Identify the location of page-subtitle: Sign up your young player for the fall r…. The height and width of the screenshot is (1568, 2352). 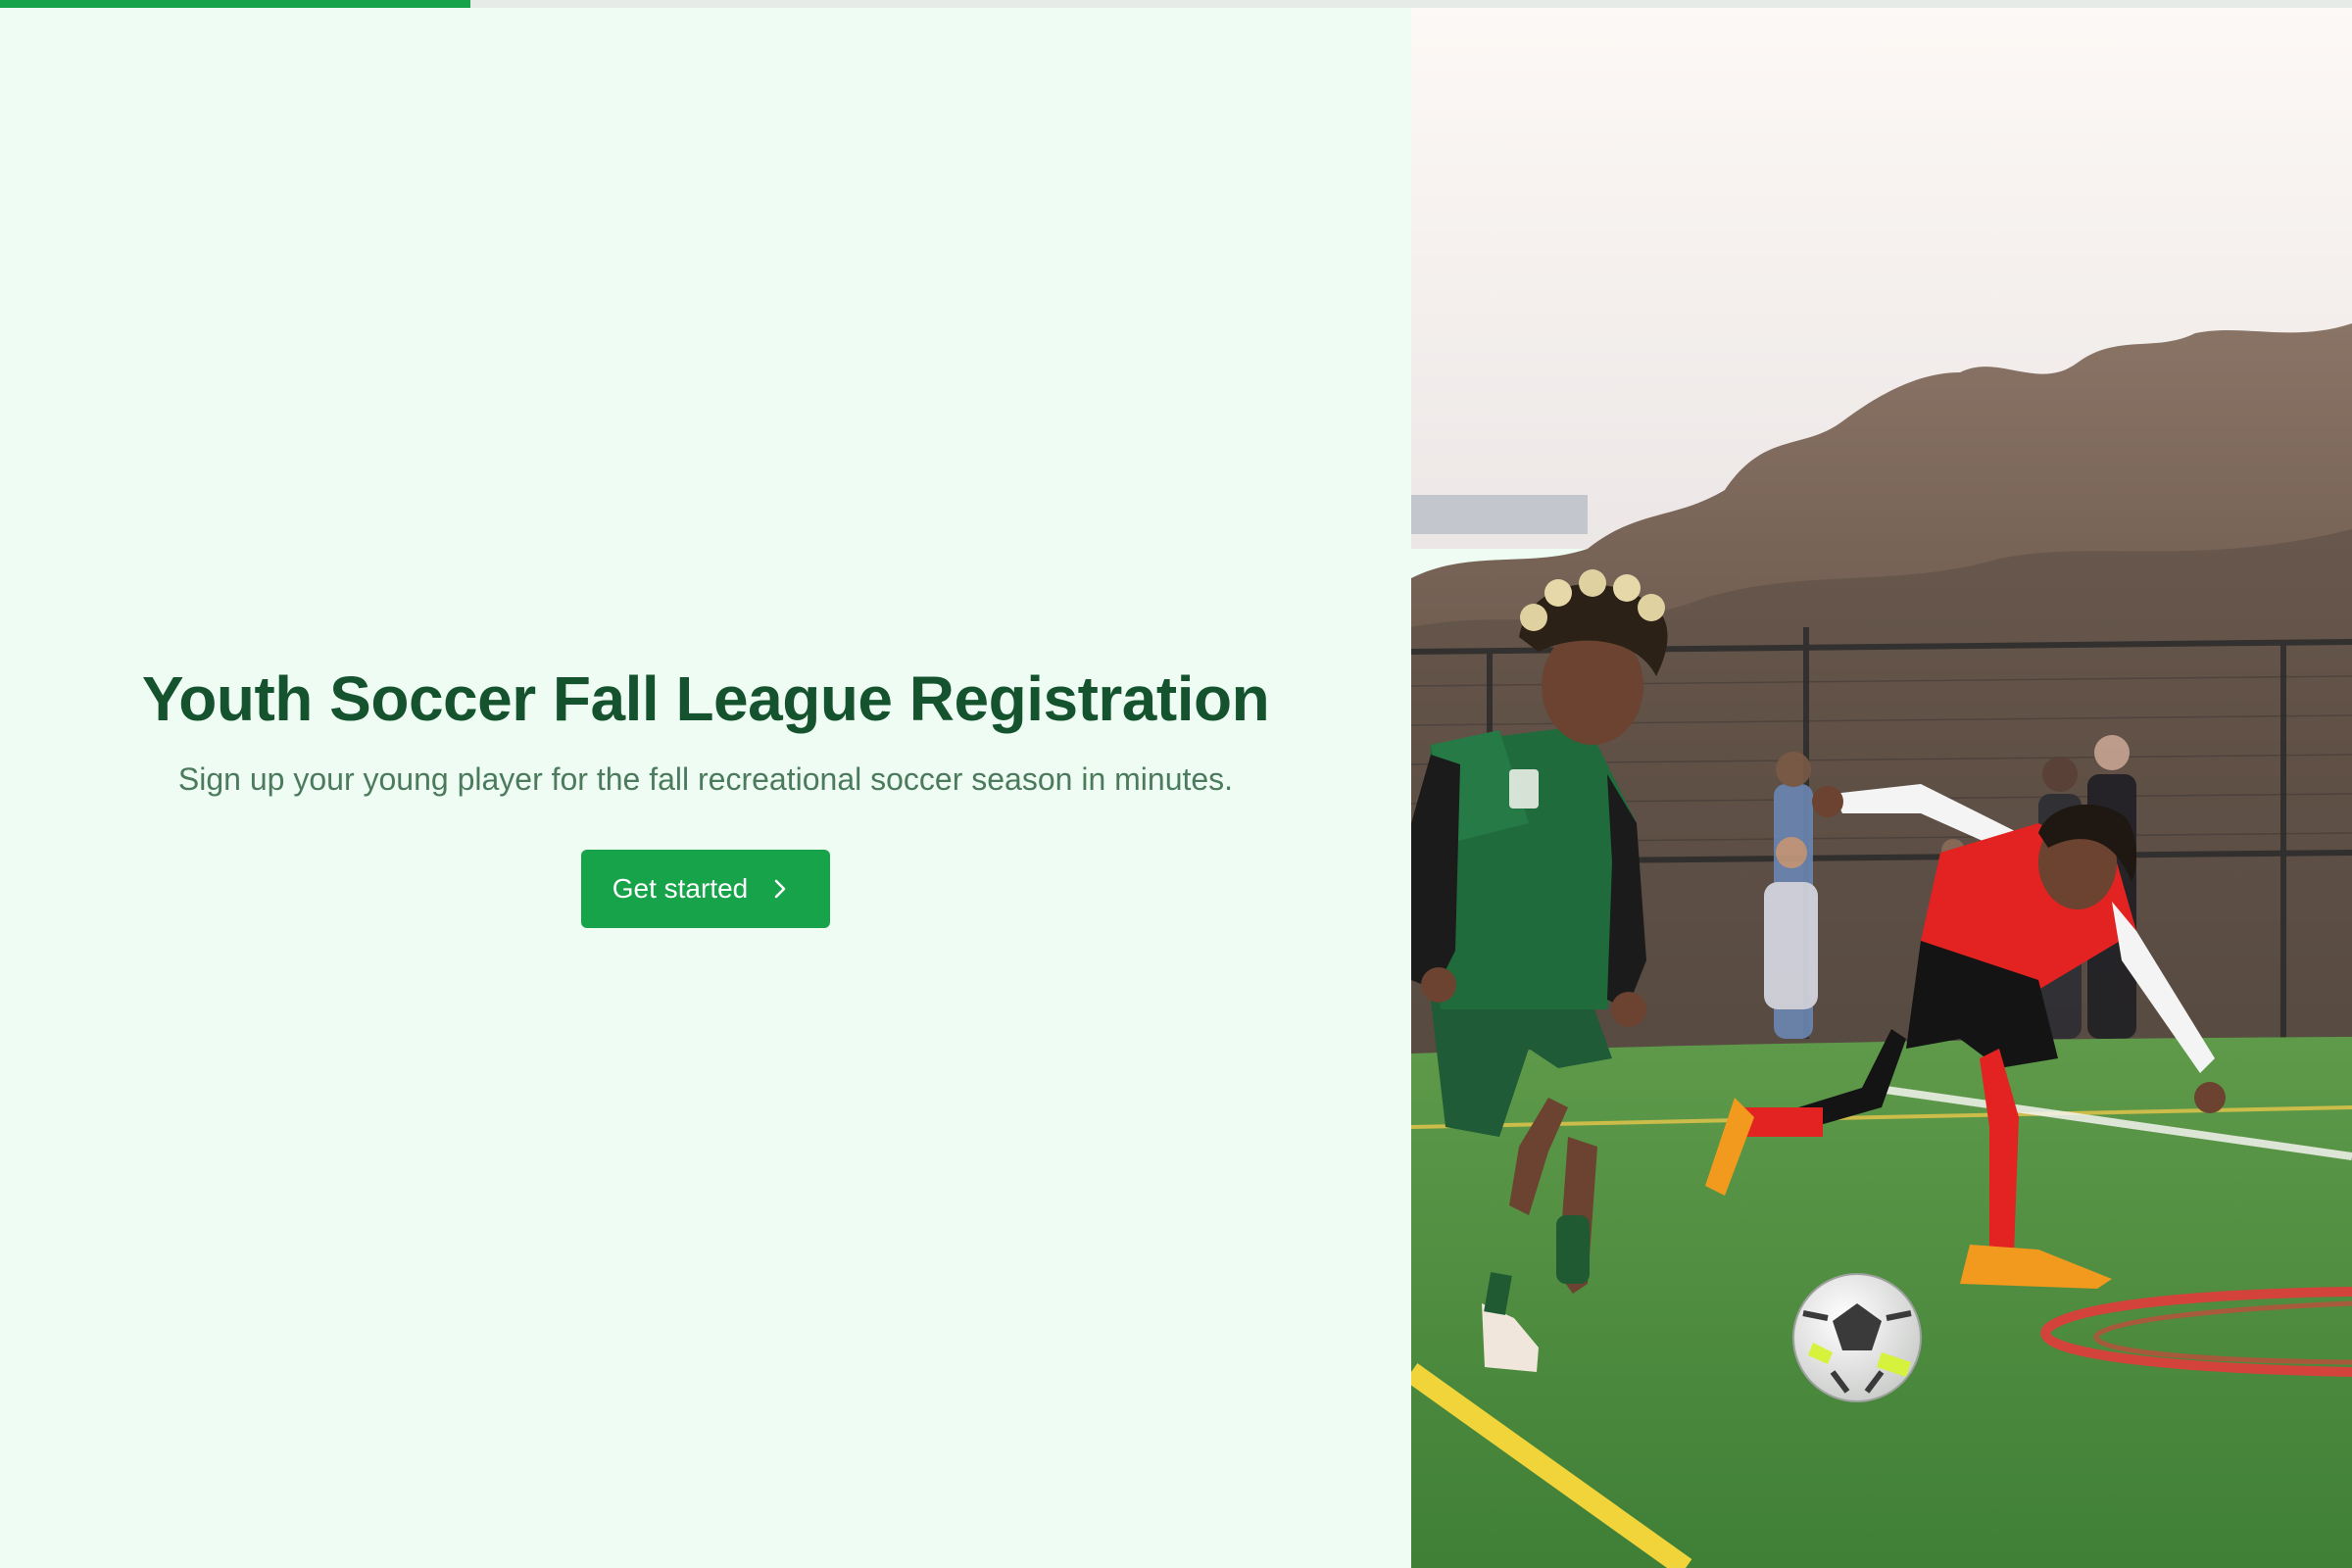
(705, 778).